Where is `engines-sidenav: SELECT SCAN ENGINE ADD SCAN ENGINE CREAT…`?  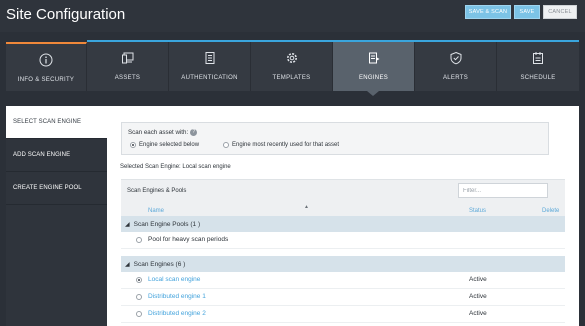
engines-sidenav: SELECT SCAN ENGINE ADD SCAN ENGINE CREAT… is located at coordinates (56, 216).